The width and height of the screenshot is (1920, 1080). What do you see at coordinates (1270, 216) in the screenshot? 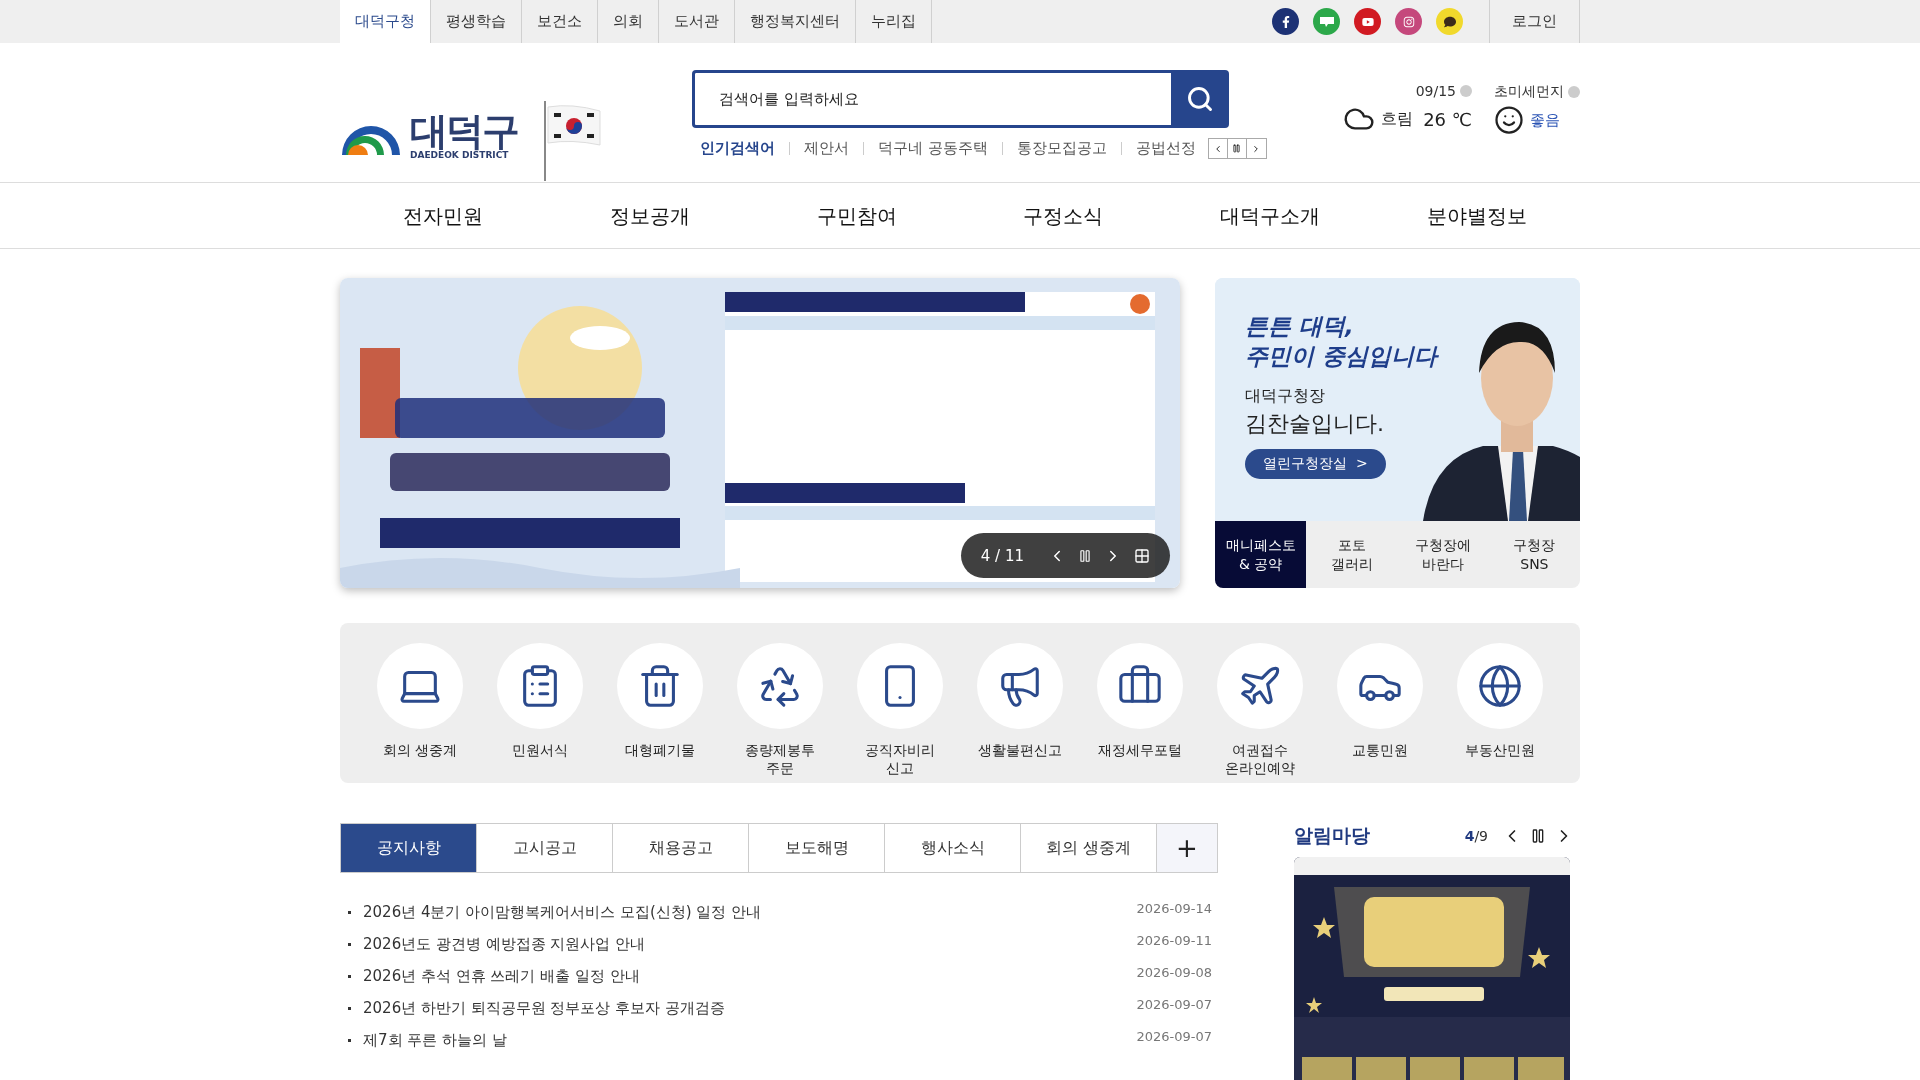
I see `nav-item: 대덕구소개` at bounding box center [1270, 216].